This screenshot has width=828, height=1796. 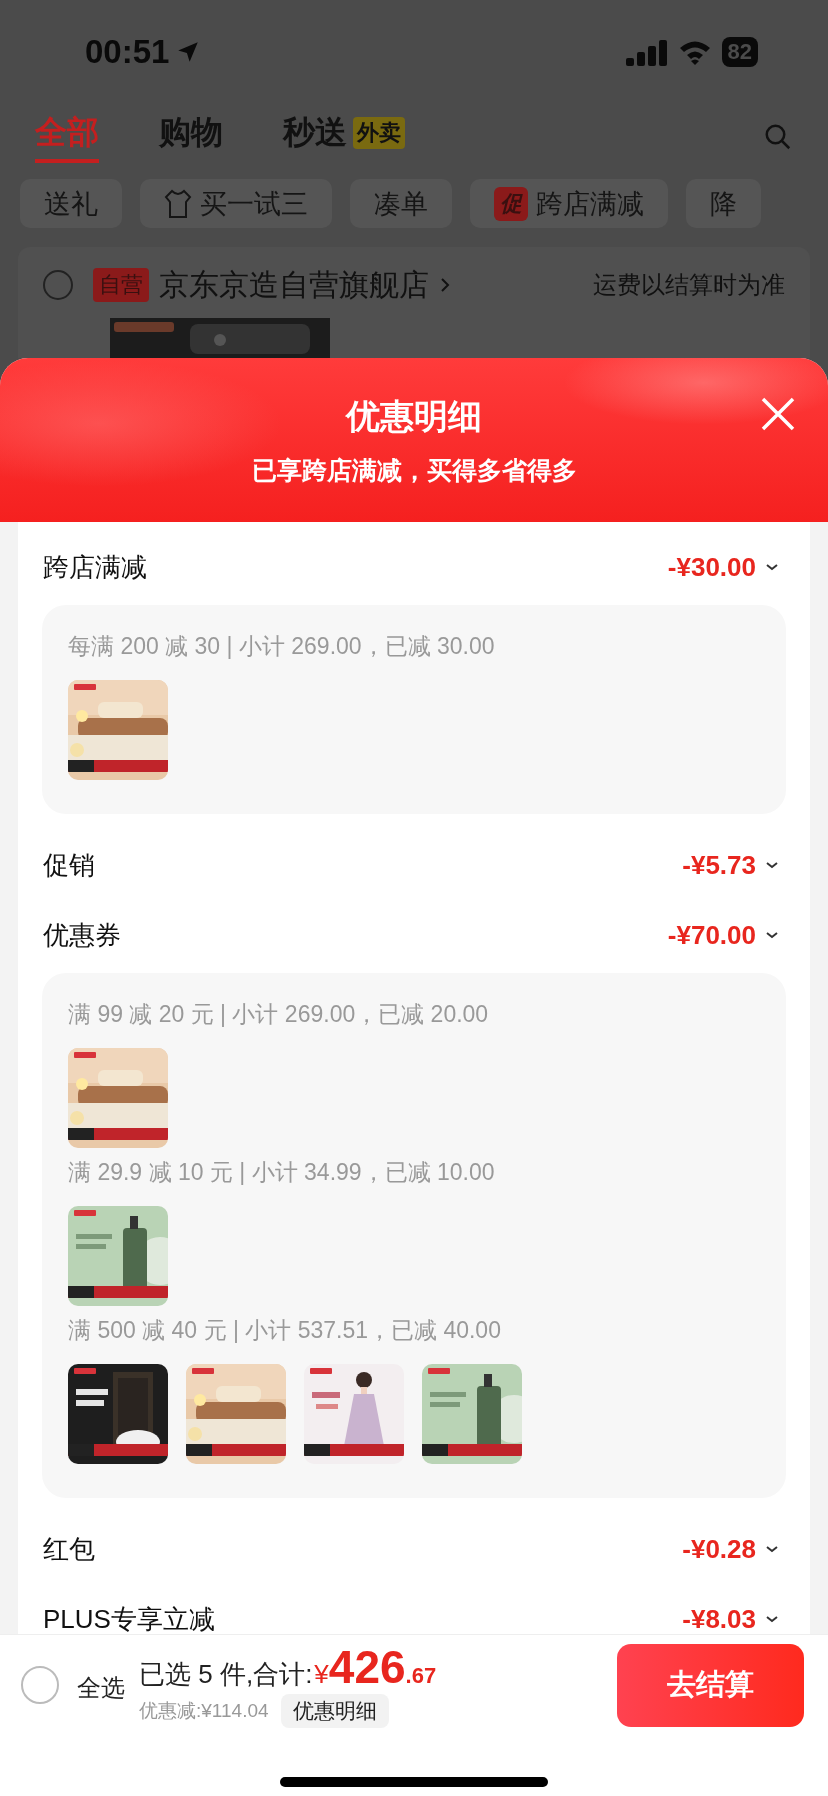 I want to click on rule-text: 满 29.9 减 10 元 | 小计 34.99，已减 10.00, so click(x=282, y=1172).